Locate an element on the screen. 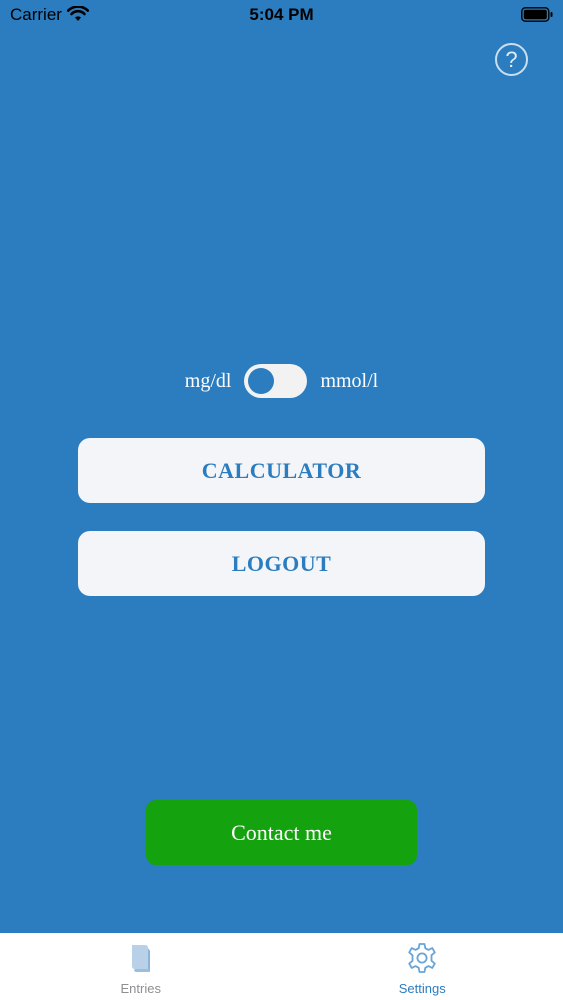  calculator-button: CALCULATOR is located at coordinates (281, 470).